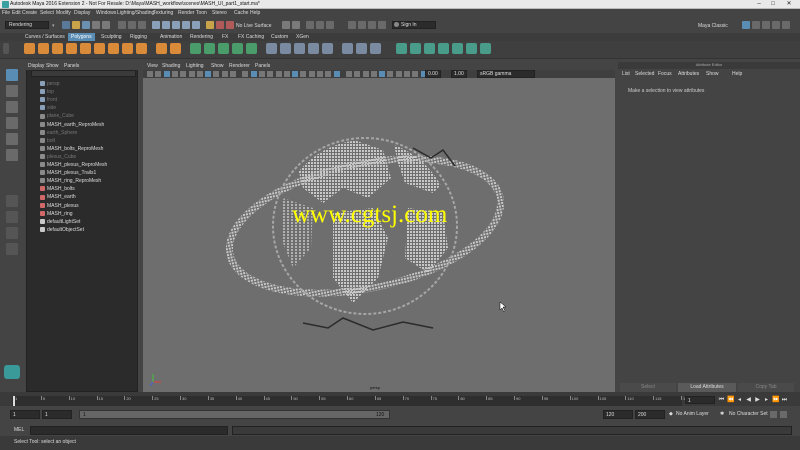 The image size is (800, 450). What do you see at coordinates (63, 13) in the screenshot?
I see `menu-item-modify: Modify` at bounding box center [63, 13].